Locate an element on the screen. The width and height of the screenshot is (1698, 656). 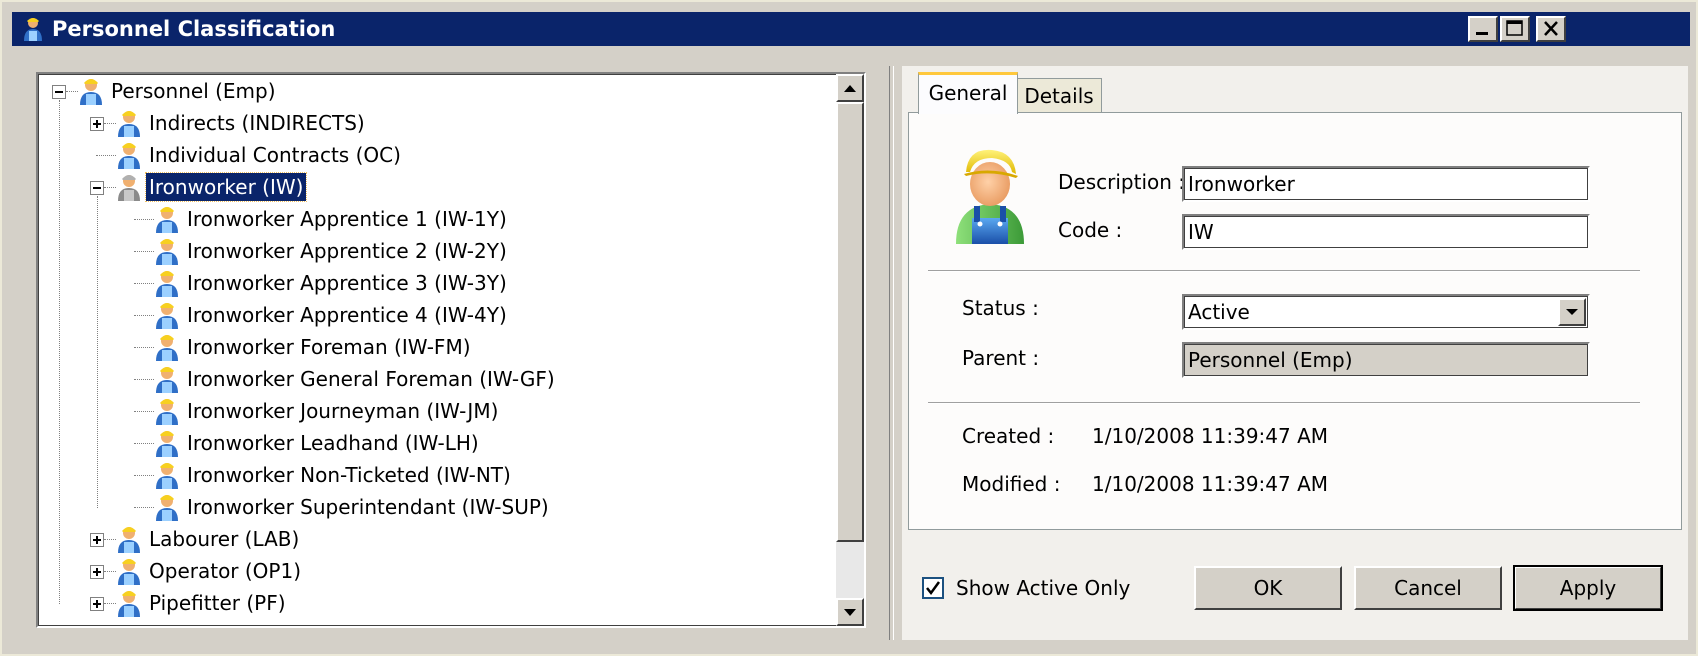
tree-item-label: Ironworker Leadhand (IW-LH) is located at coordinates (333, 443).